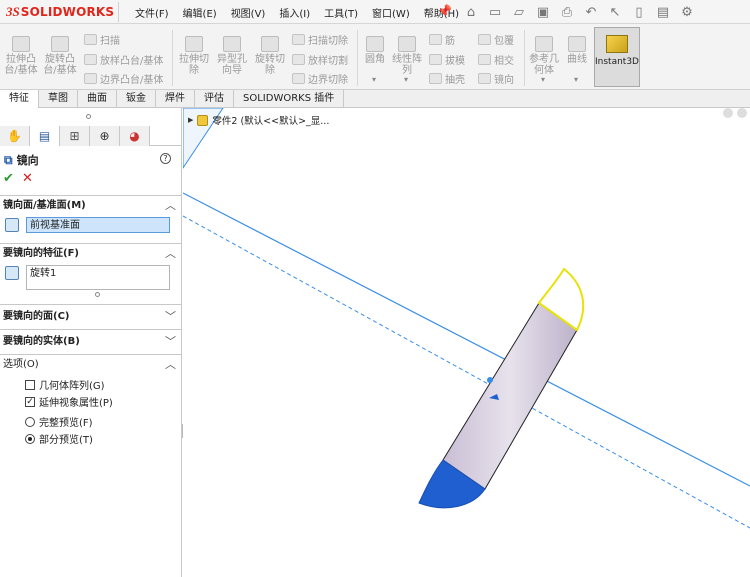  I want to click on intersect-button: 相交, so click(496, 59).